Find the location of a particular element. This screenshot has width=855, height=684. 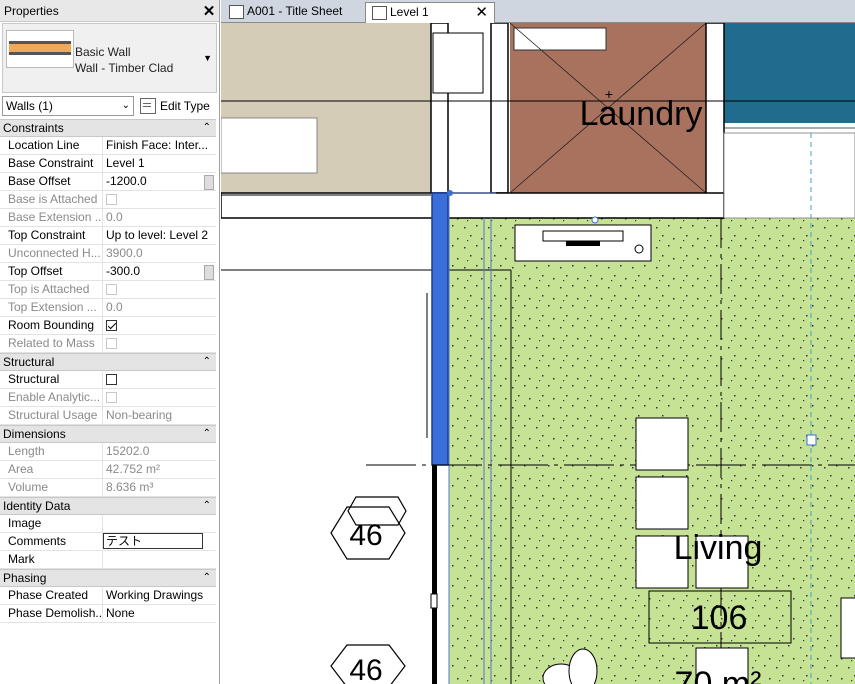

wall-end-handle is located at coordinates (450, 193).